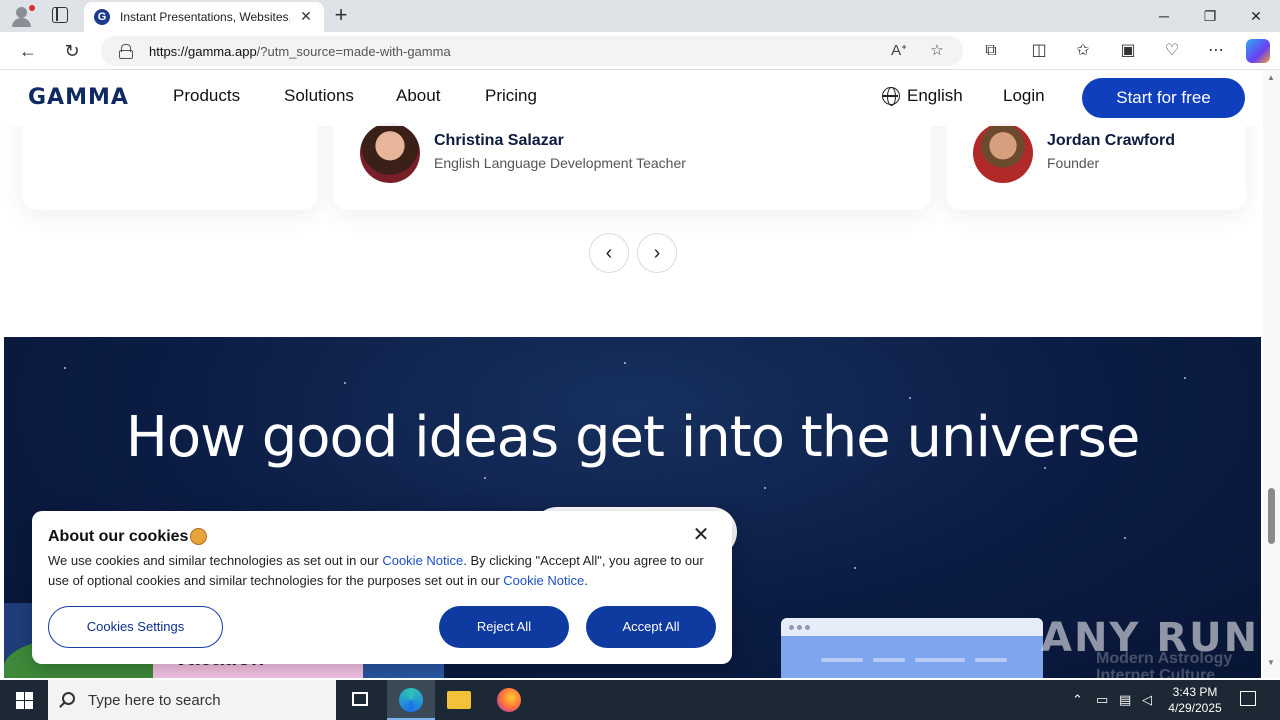 This screenshot has width=1280, height=720. What do you see at coordinates (1039, 51) in the screenshot?
I see `split-screen-icon: ◫` at bounding box center [1039, 51].